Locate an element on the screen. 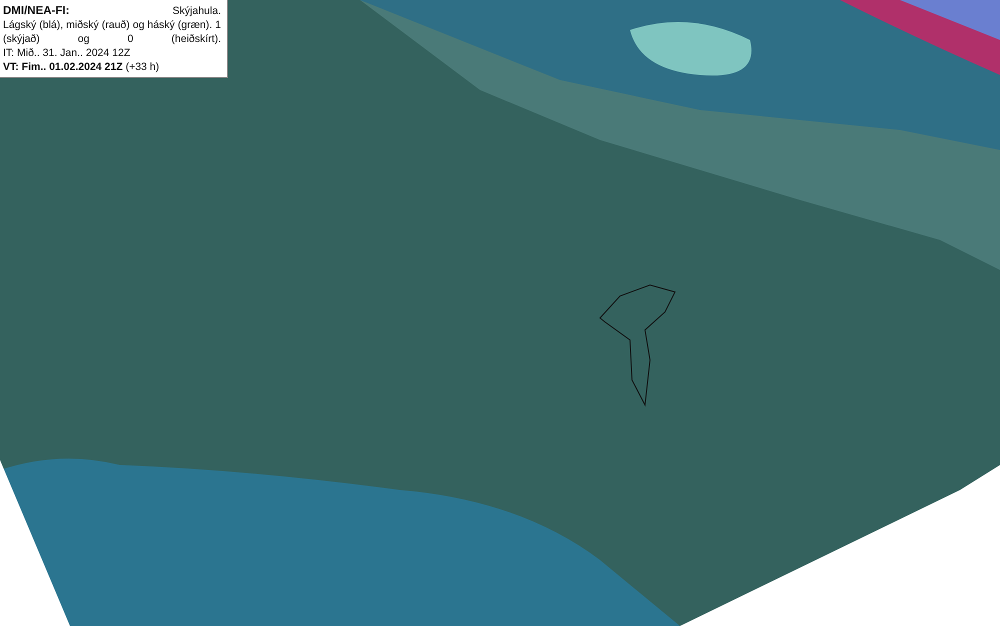 This screenshot has height=626, width=1000. legend-source: DMI/NEA-FI: is located at coordinates (36, 11).